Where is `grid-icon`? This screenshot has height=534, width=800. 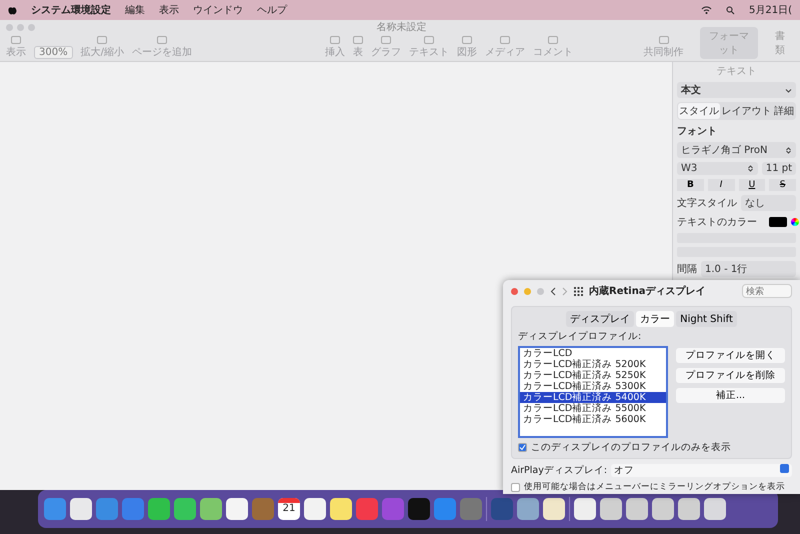
grid-icon is located at coordinates (578, 291).